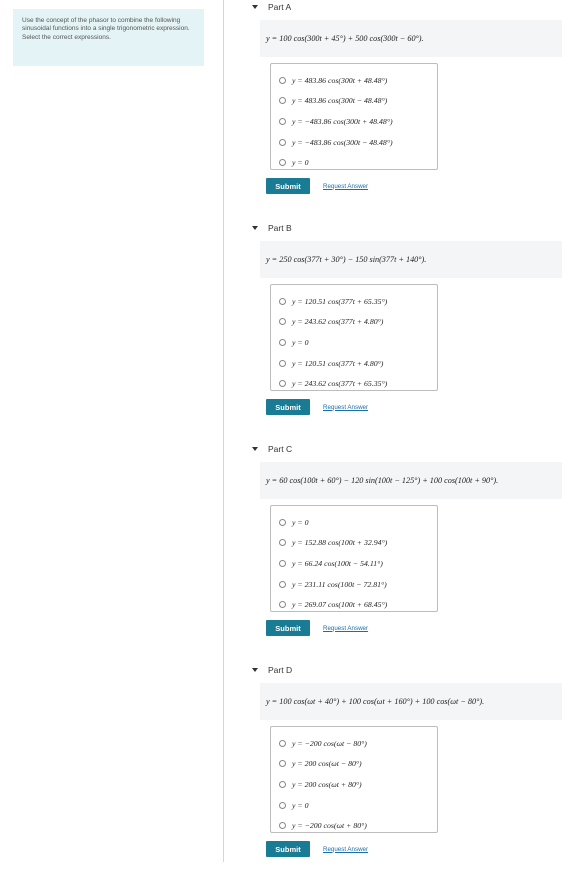  I want to click on part-title: Part A, so click(280, 7).